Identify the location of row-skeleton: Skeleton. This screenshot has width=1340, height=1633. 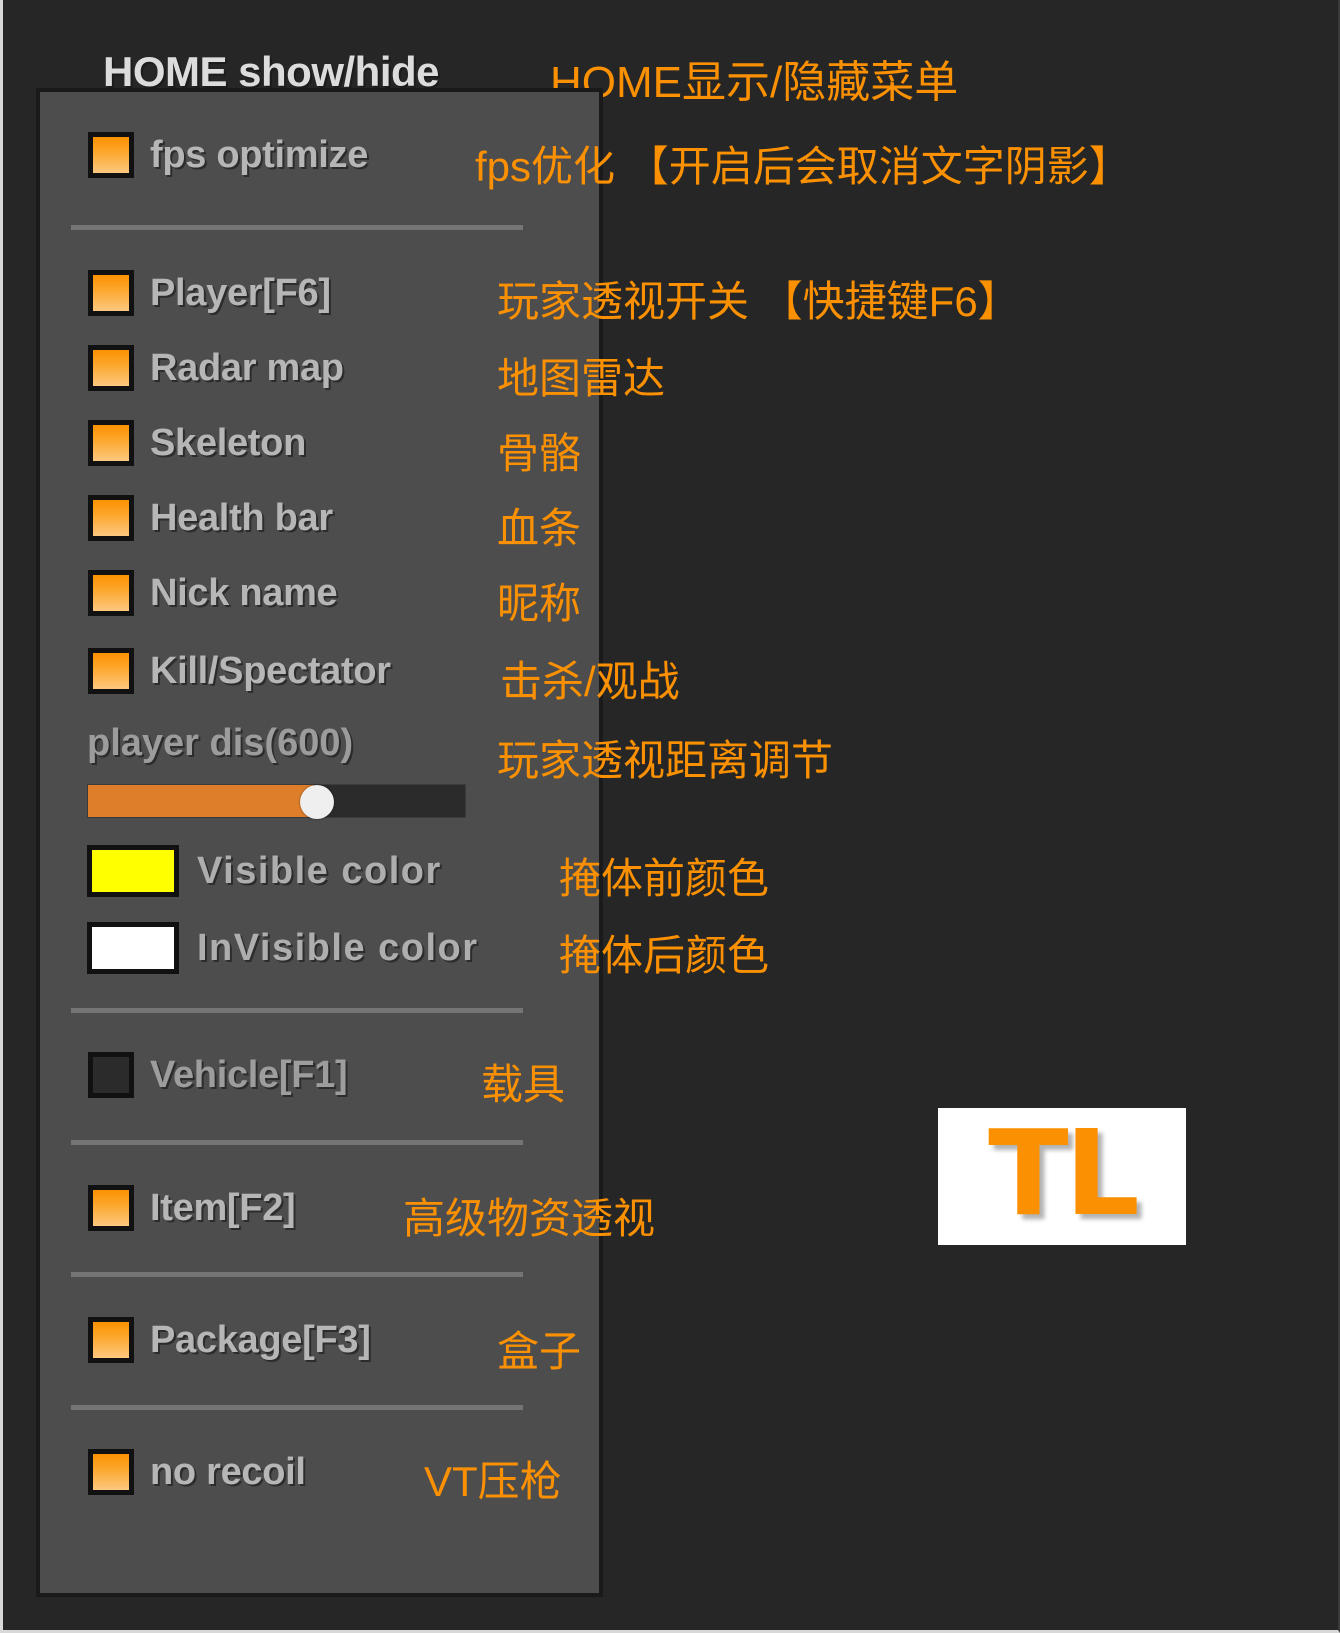
(197, 443).